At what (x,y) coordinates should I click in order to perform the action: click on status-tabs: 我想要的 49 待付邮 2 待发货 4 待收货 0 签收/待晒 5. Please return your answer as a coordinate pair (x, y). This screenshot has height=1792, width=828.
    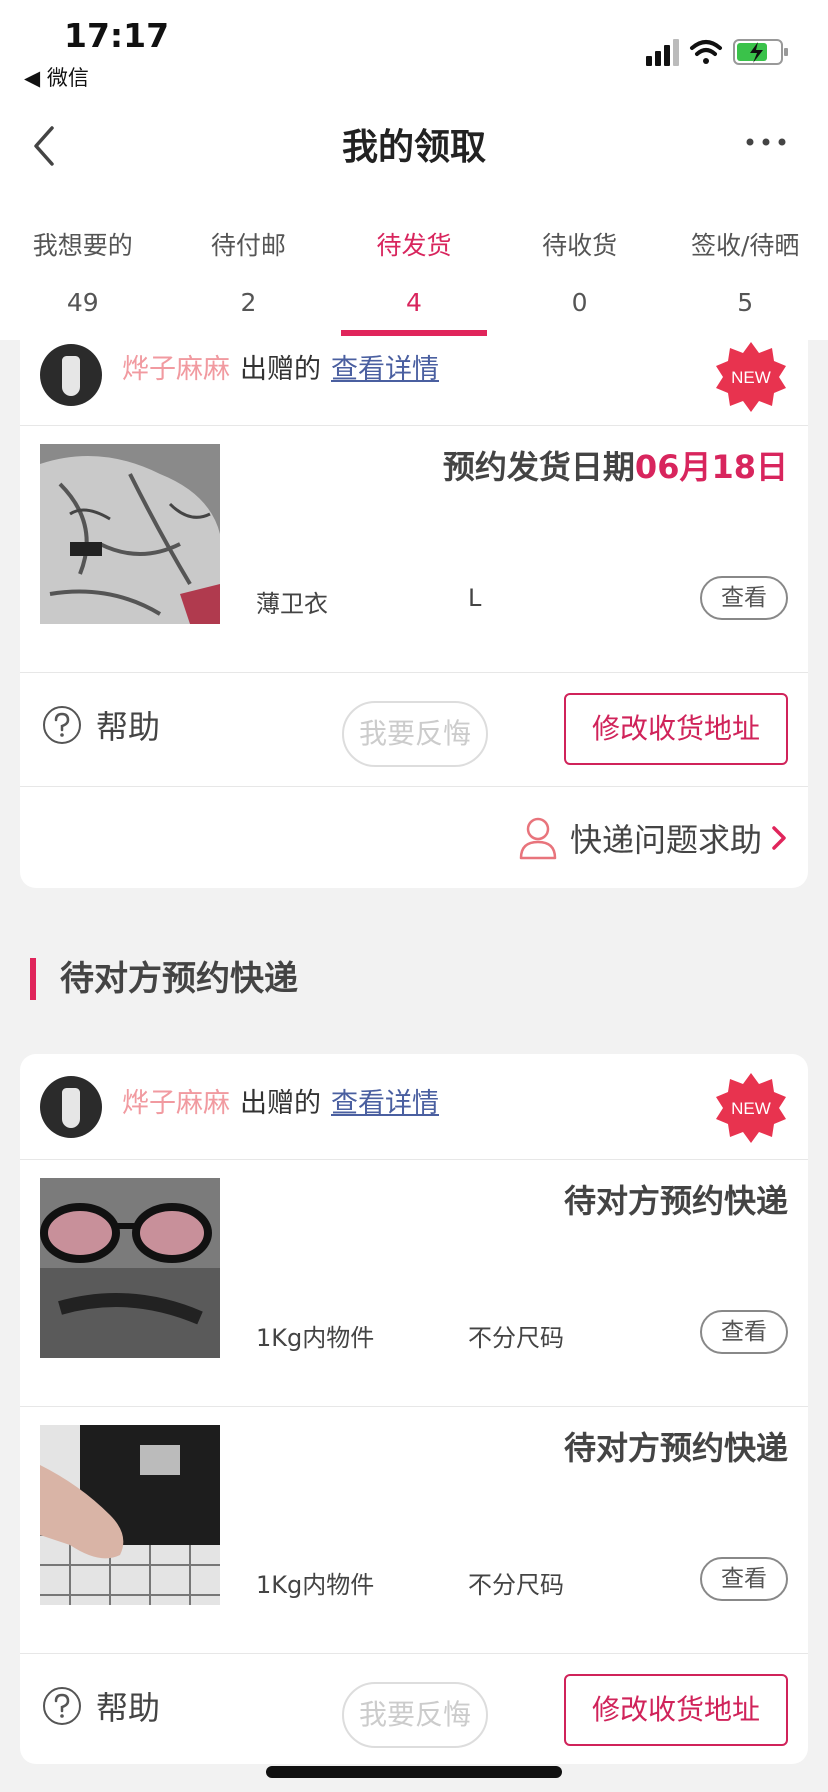
    Looking at the image, I should click on (414, 270).